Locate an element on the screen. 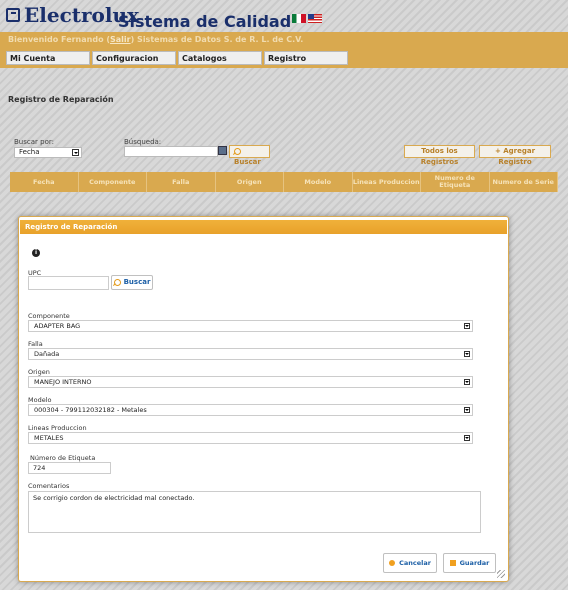  menu-item-configuracion: Configuracion is located at coordinates (134, 58).